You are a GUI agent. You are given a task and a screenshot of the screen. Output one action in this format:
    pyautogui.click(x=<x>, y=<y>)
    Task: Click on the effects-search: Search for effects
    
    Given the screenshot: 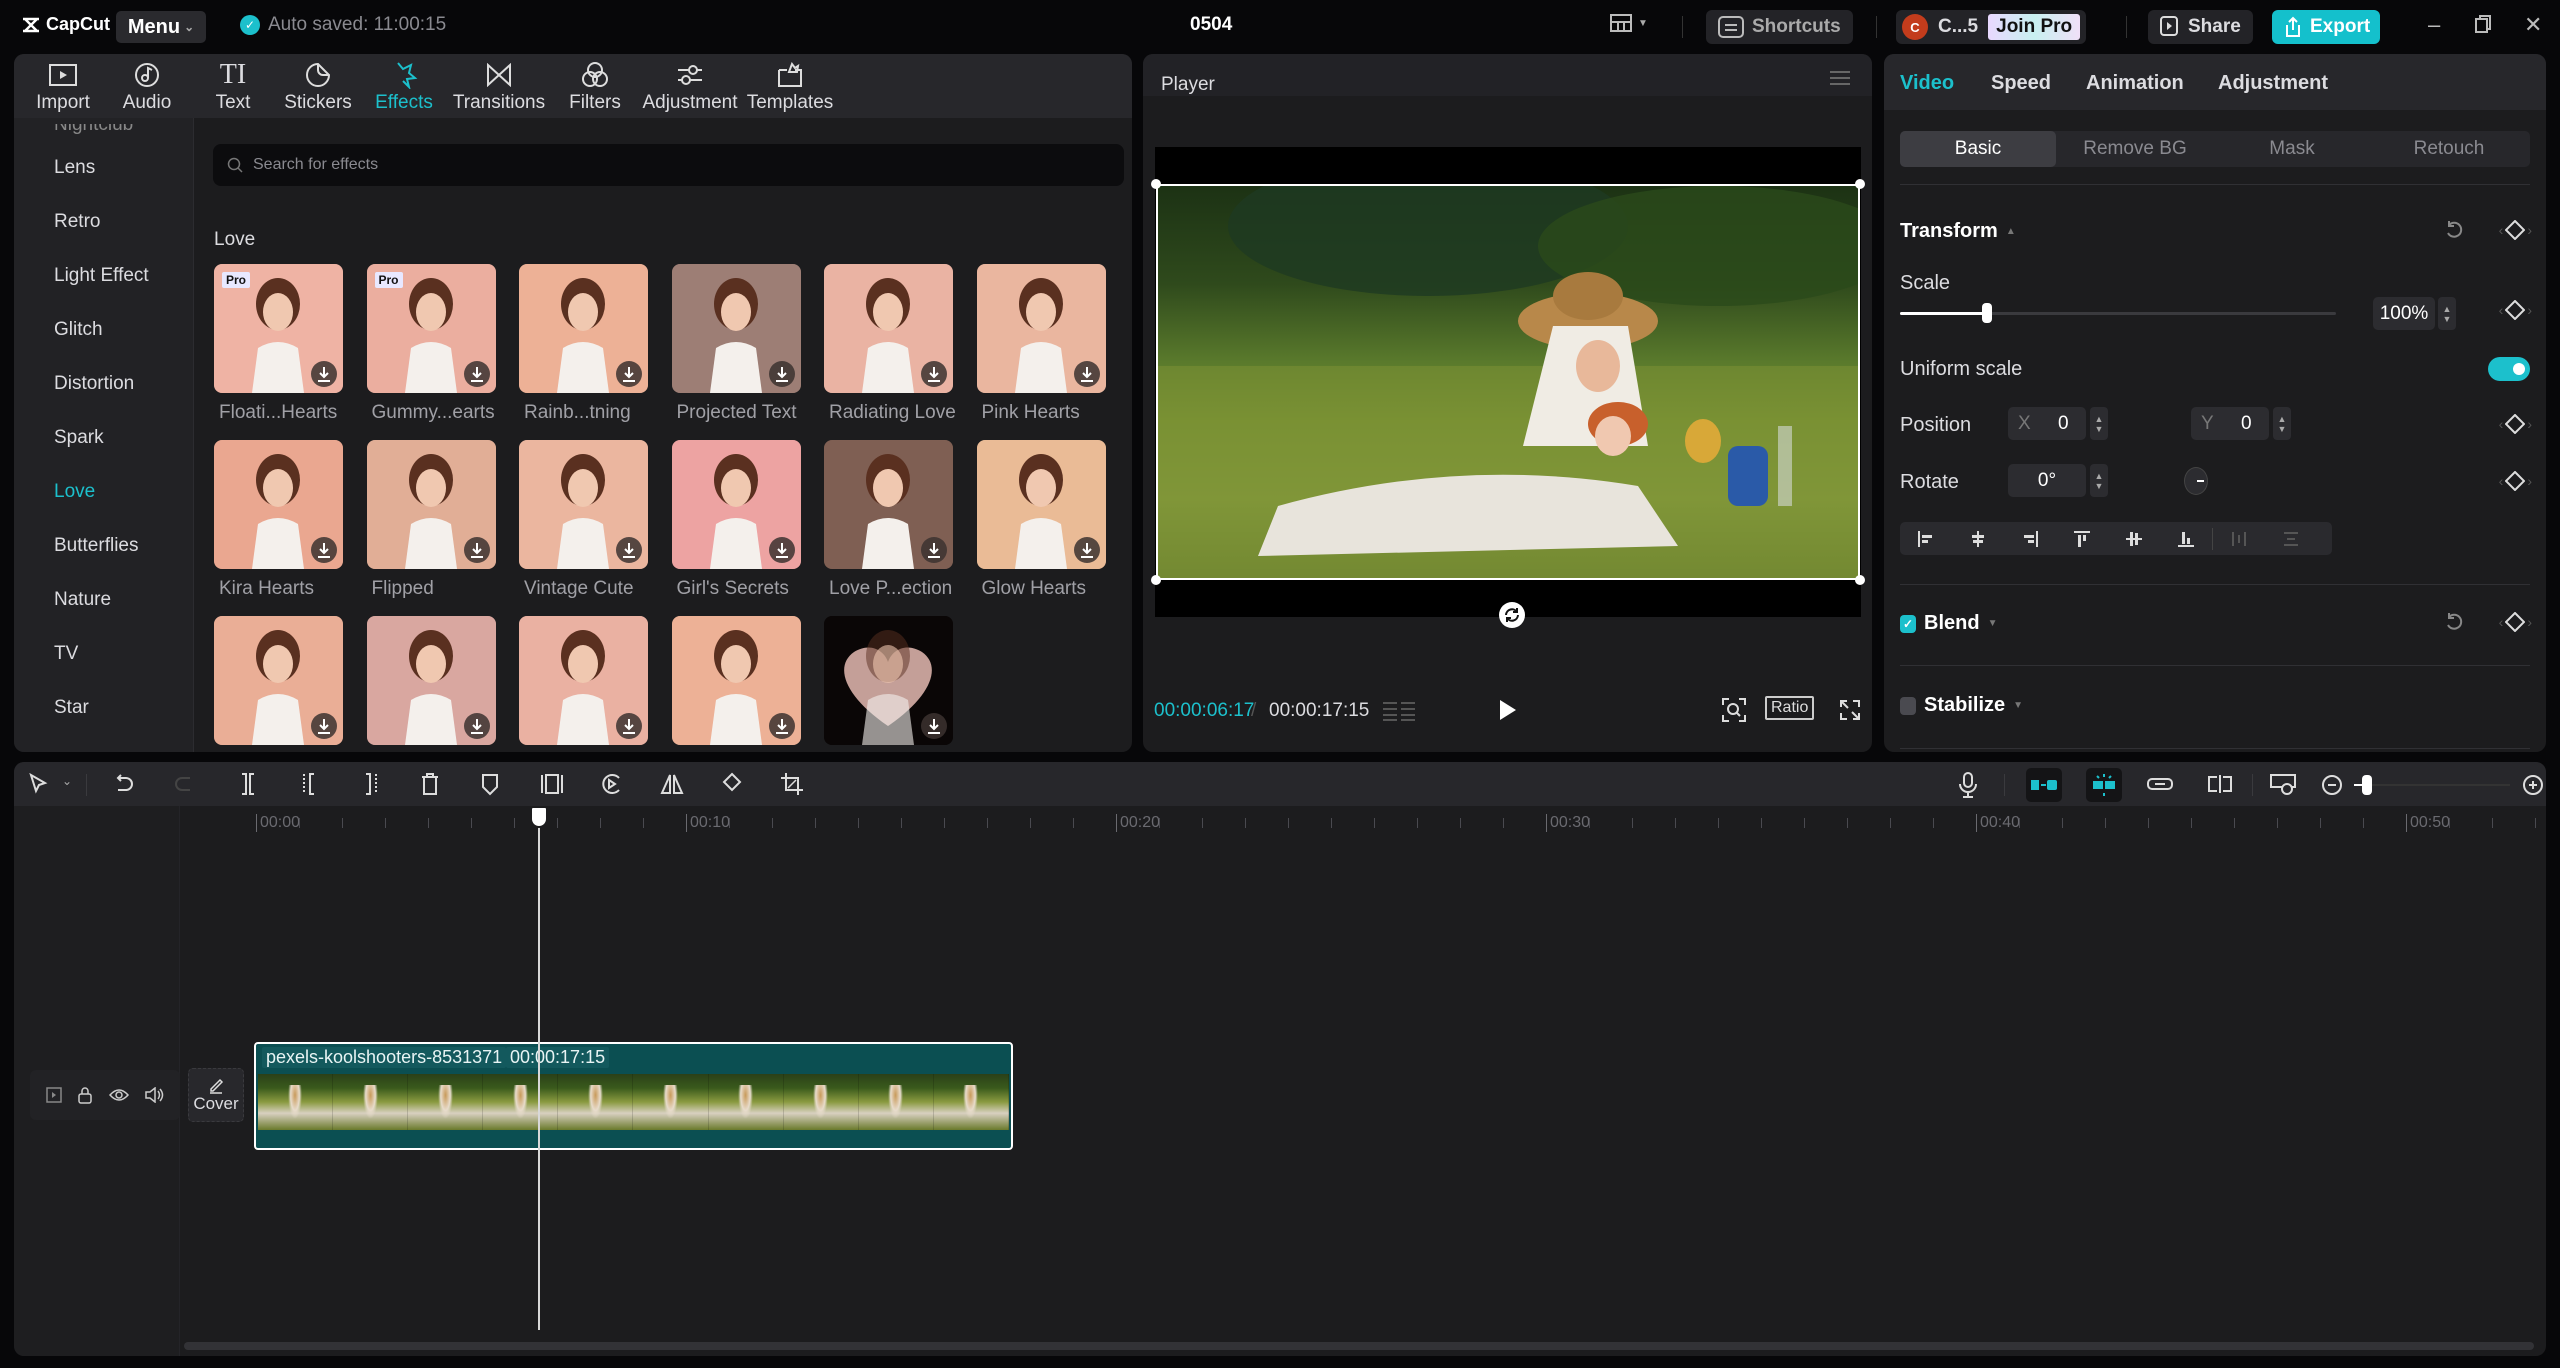 What is the action you would take?
    pyautogui.click(x=668, y=165)
    